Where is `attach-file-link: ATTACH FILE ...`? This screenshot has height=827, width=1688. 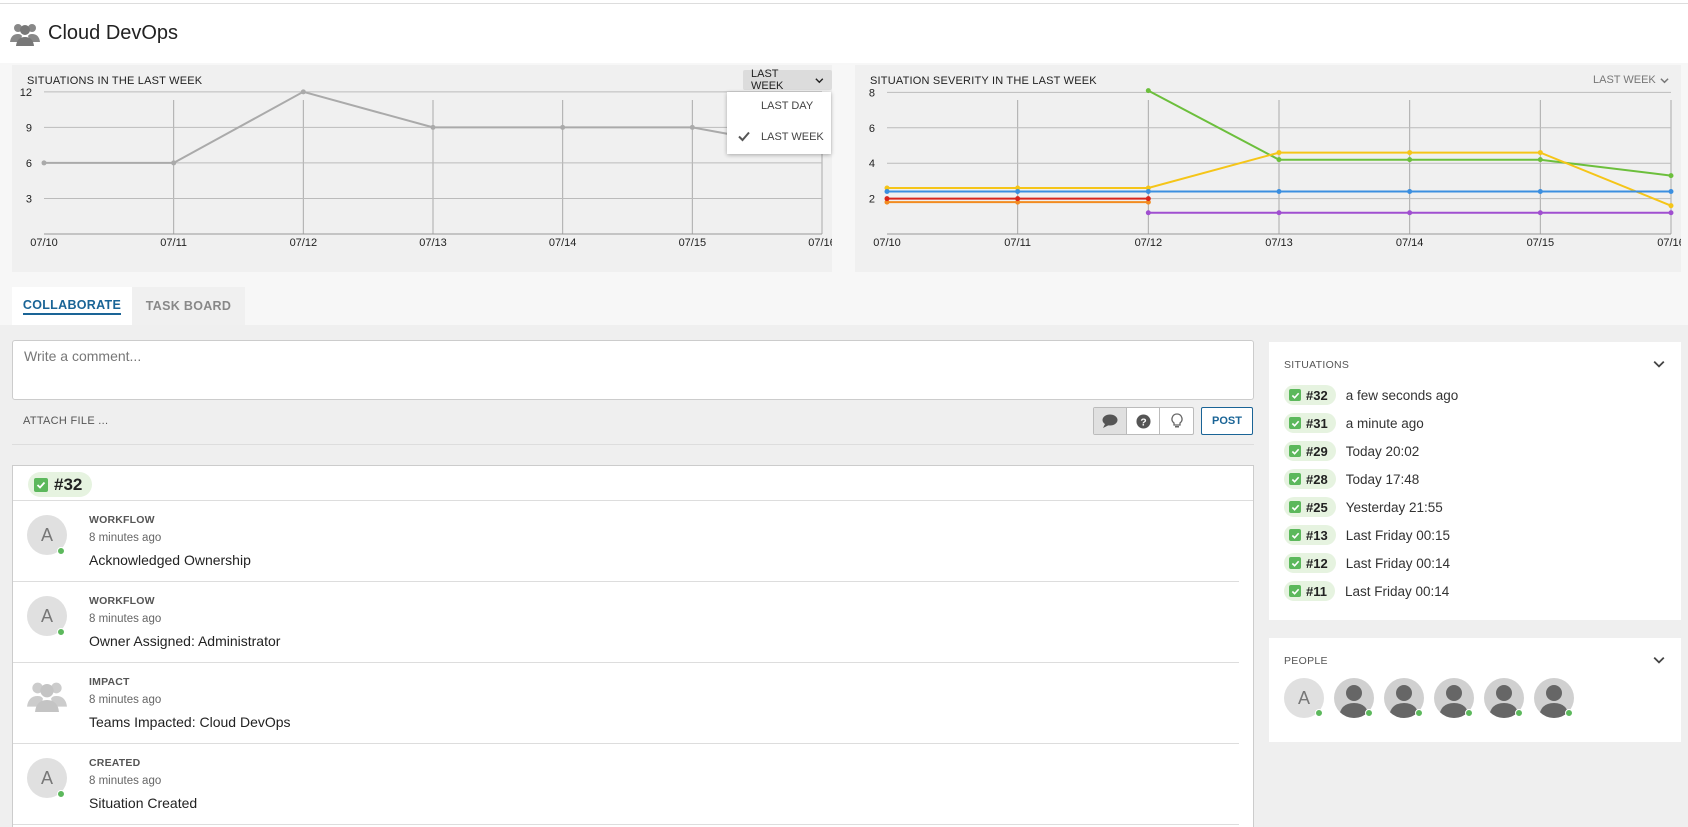 attach-file-link: ATTACH FILE ... is located at coordinates (65, 421).